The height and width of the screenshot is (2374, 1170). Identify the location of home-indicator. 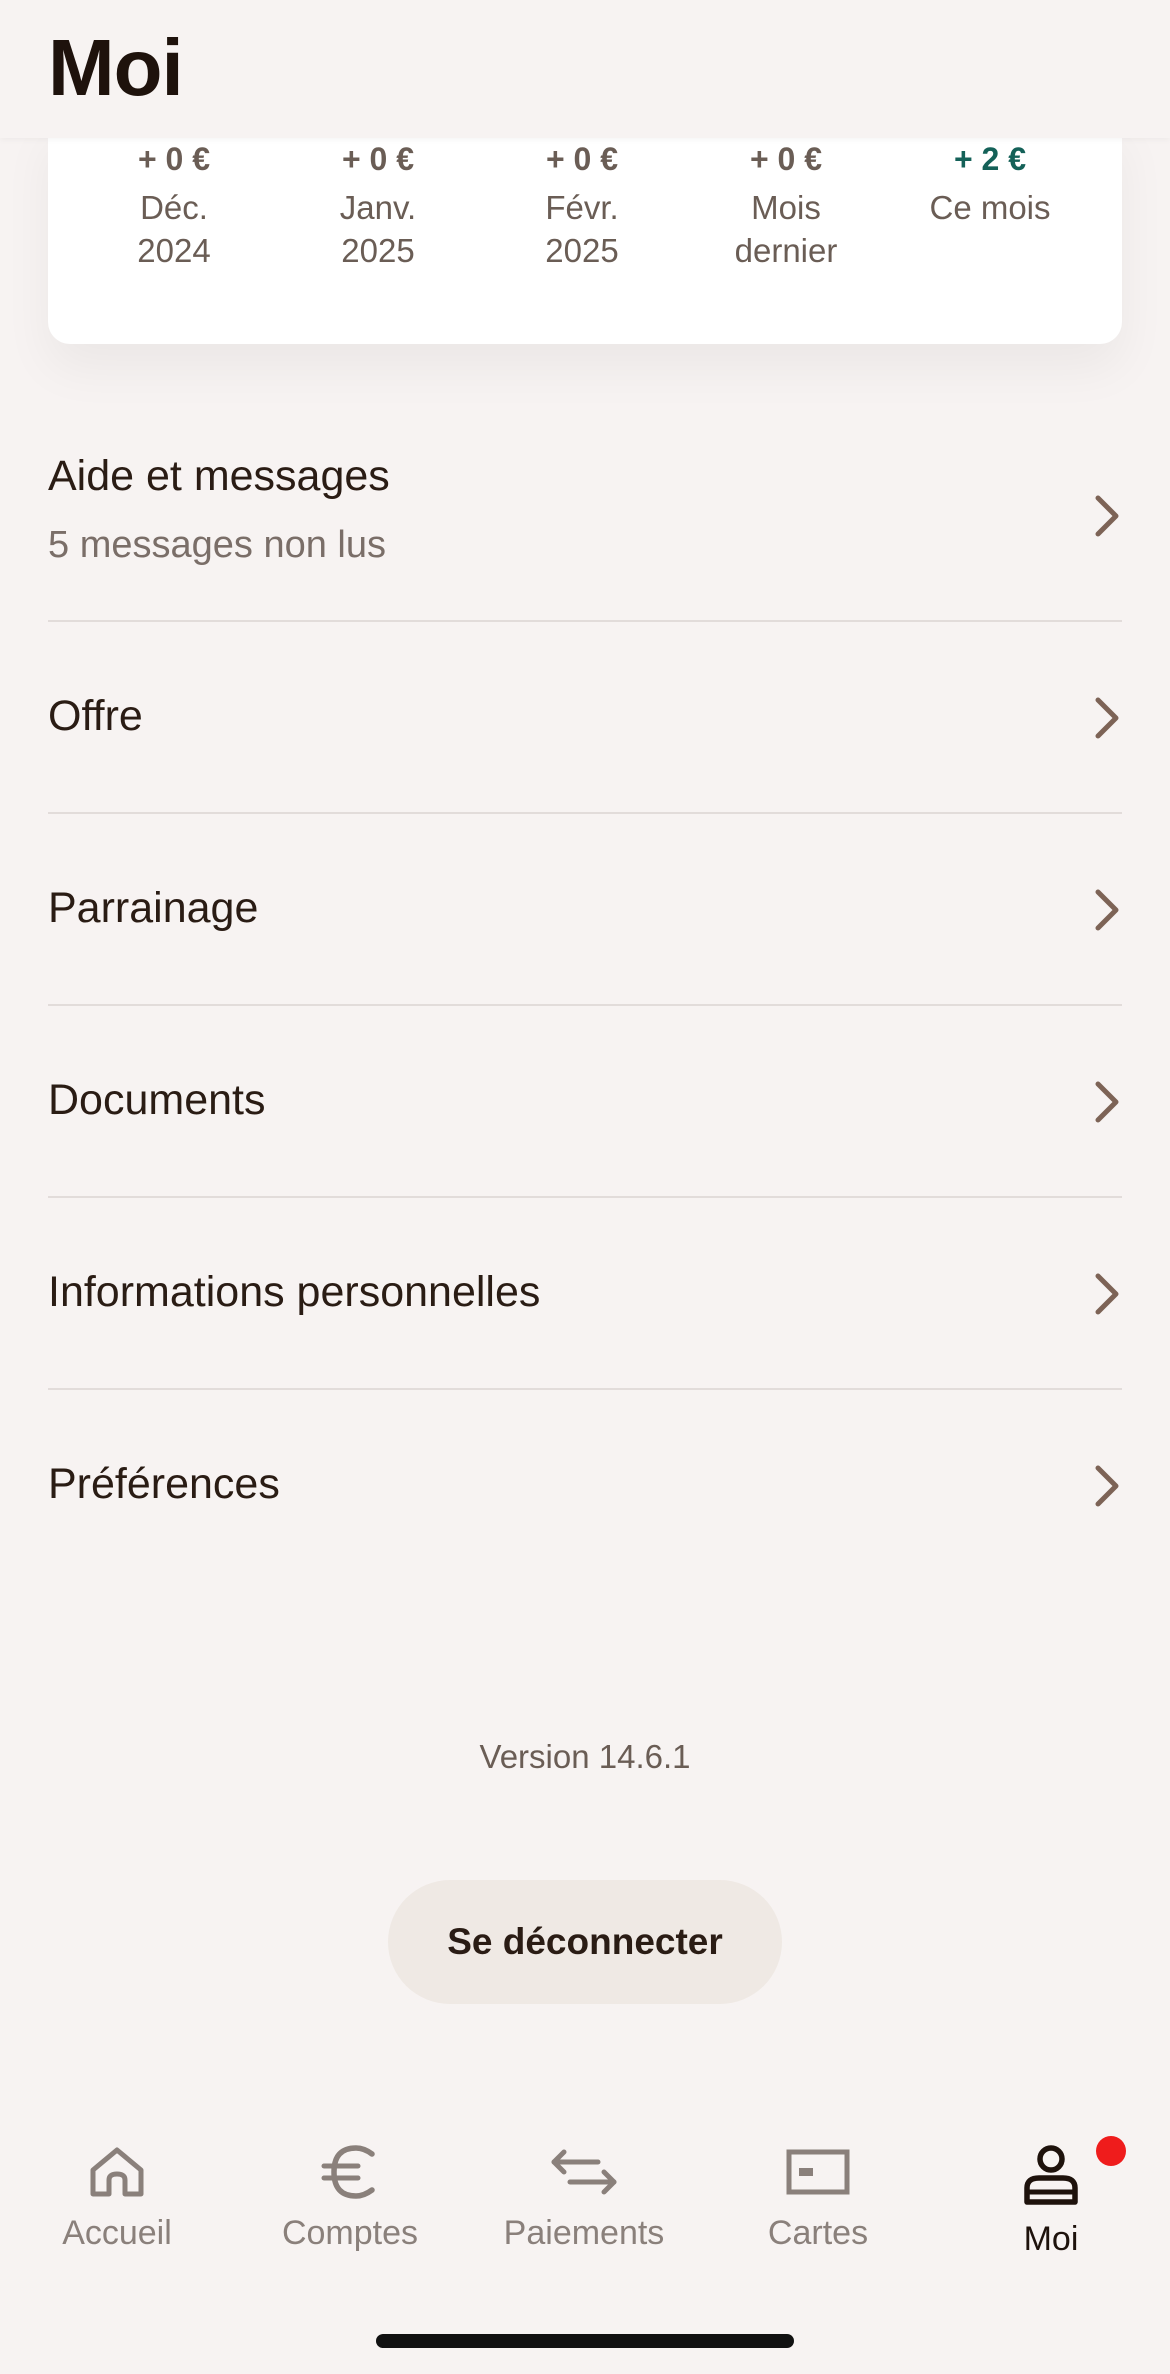
(585, 2341).